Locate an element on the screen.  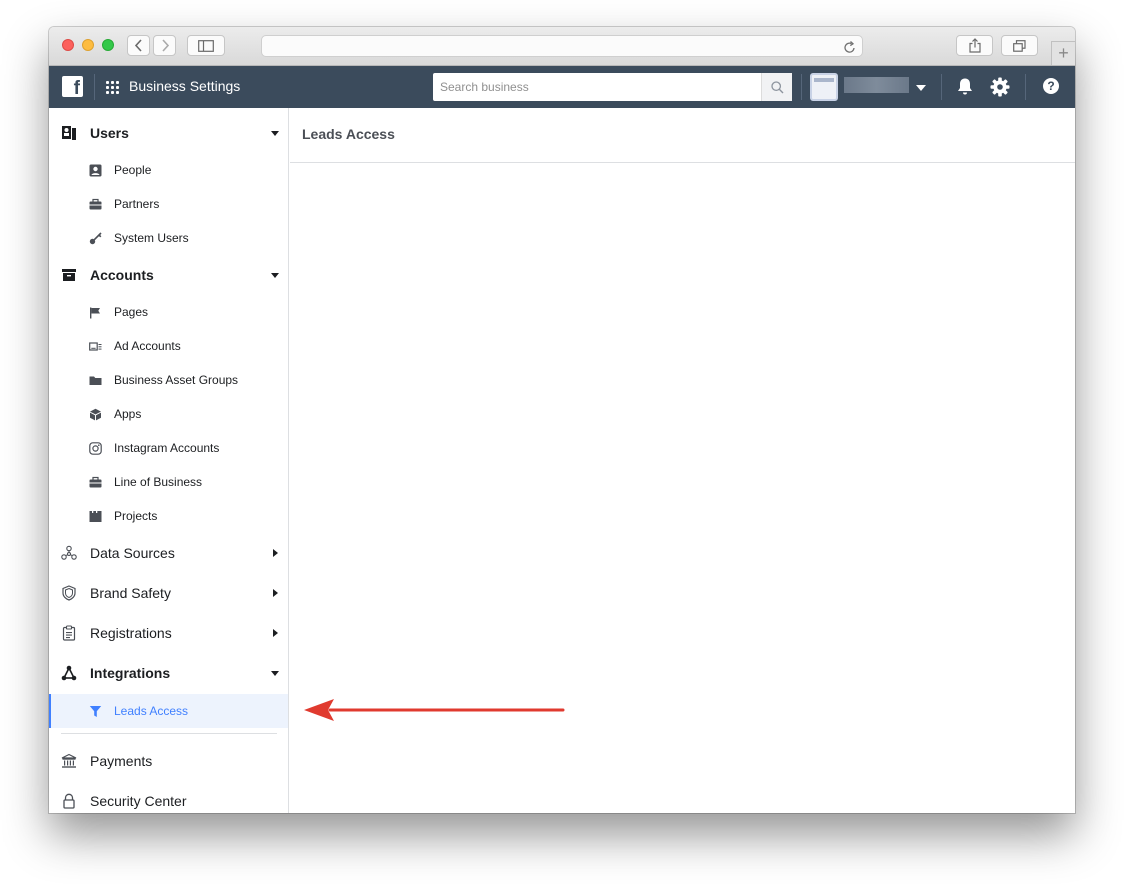
funnel-icon is located at coordinates (95, 711).